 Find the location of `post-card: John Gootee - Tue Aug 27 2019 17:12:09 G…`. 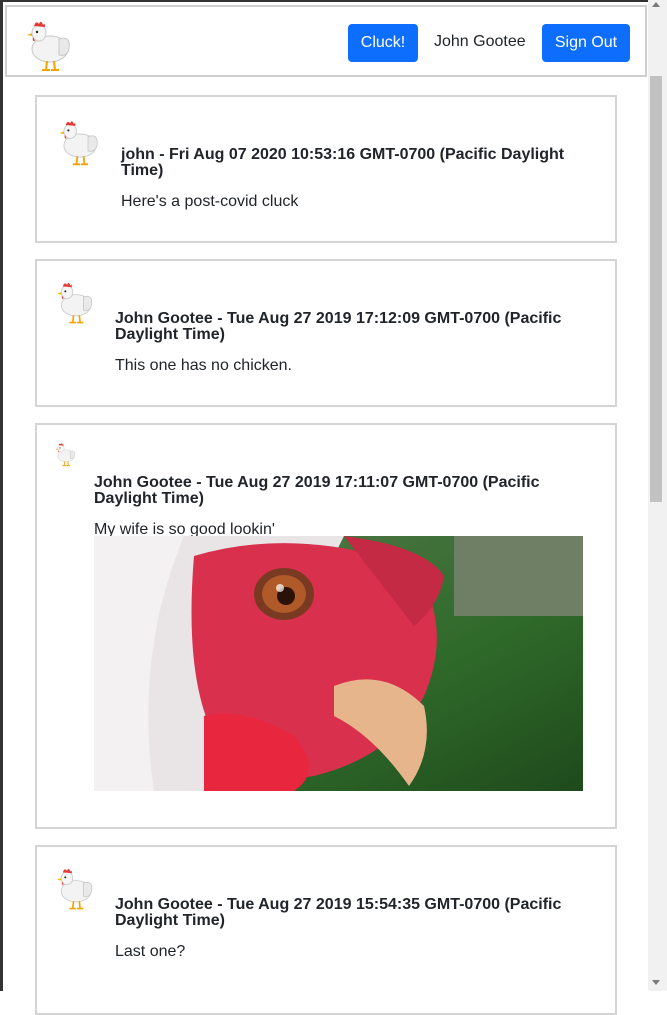

post-card: John Gootee - Tue Aug 27 2019 17:12:09 G… is located at coordinates (326, 333).